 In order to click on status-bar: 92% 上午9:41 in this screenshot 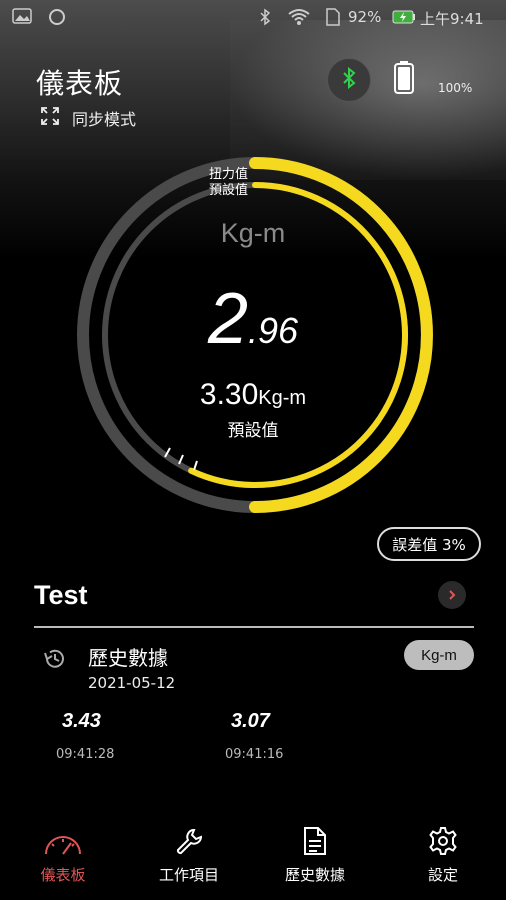, I will do `click(253, 18)`.